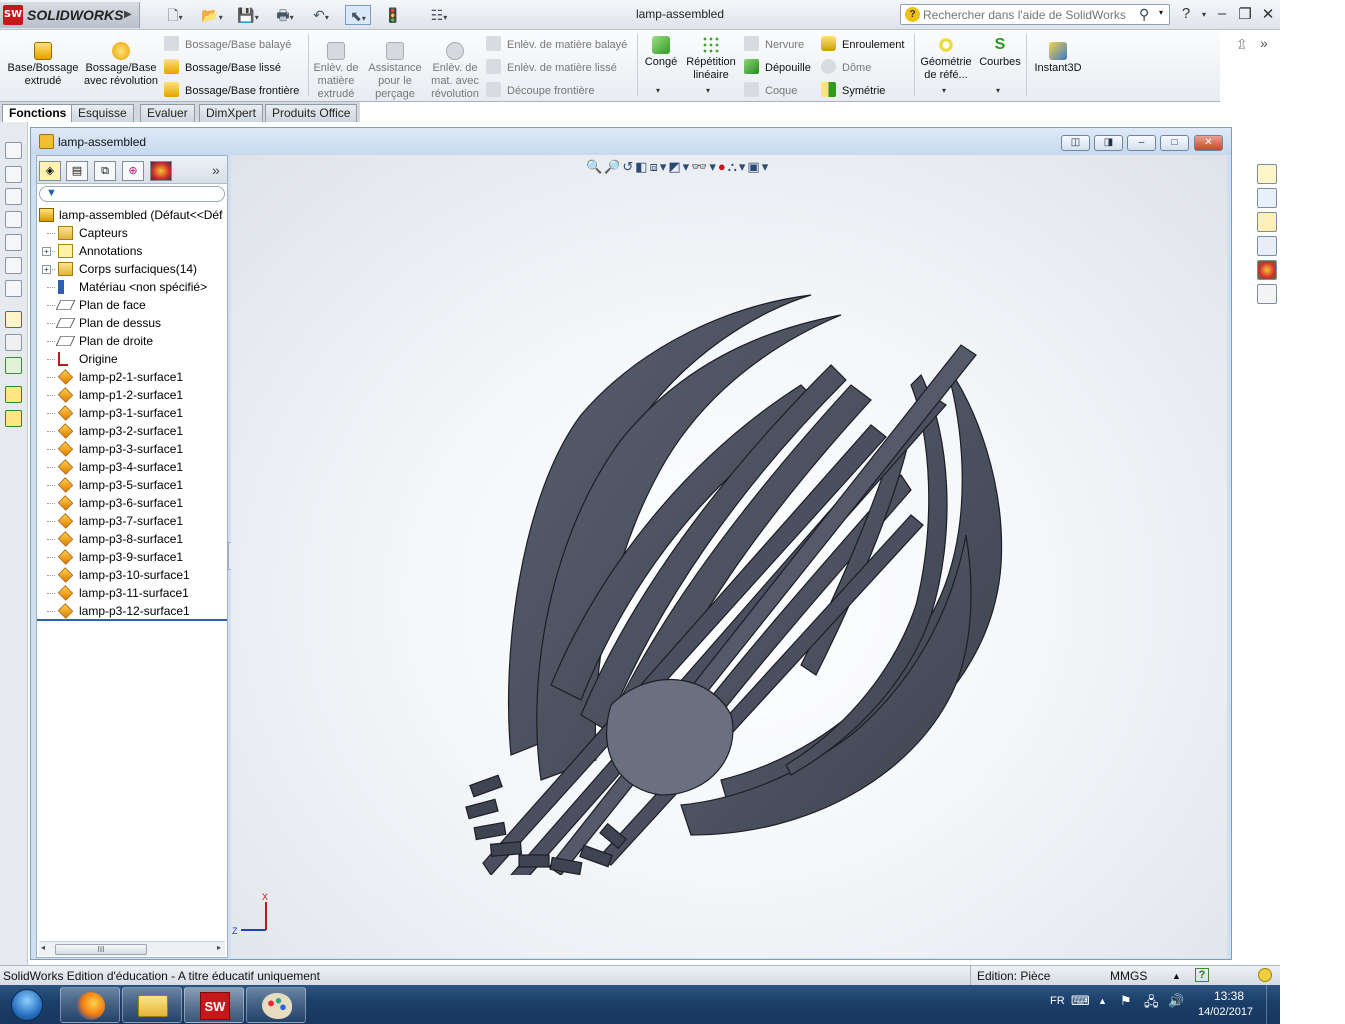  What do you see at coordinates (132, 251) in the screenshot?
I see `tree-item: + Annotations` at bounding box center [132, 251].